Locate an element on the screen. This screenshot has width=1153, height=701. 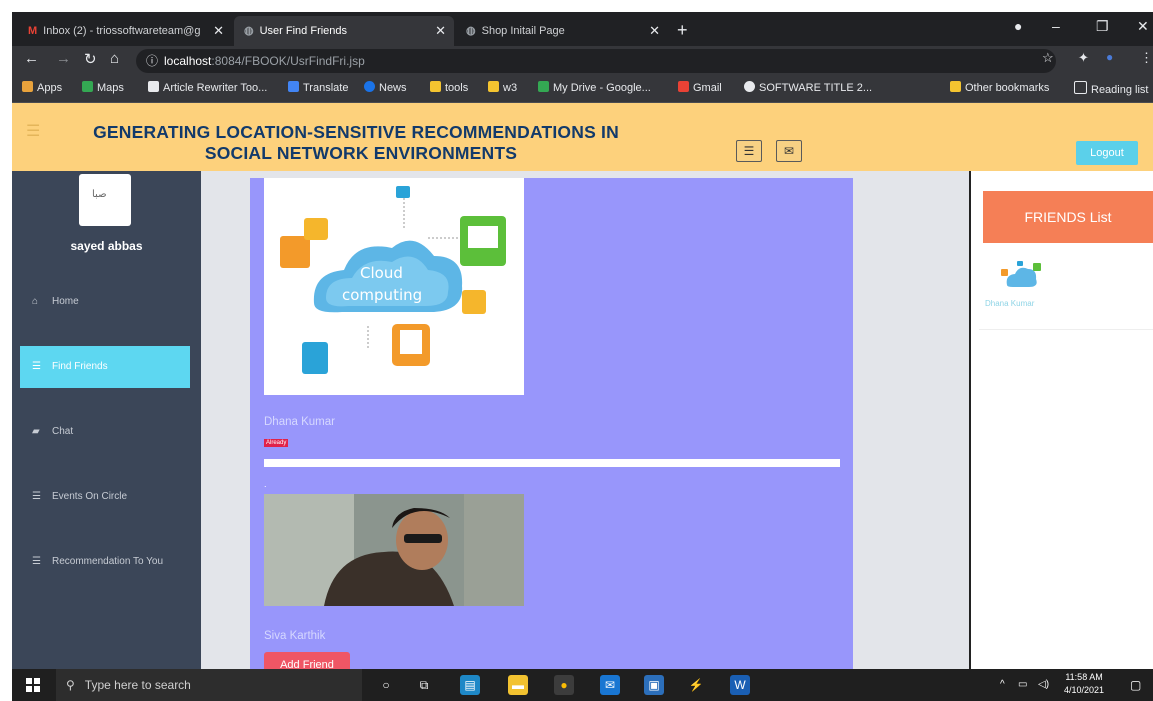
sidebar-item-label: Home is located at coordinates (65, 301).